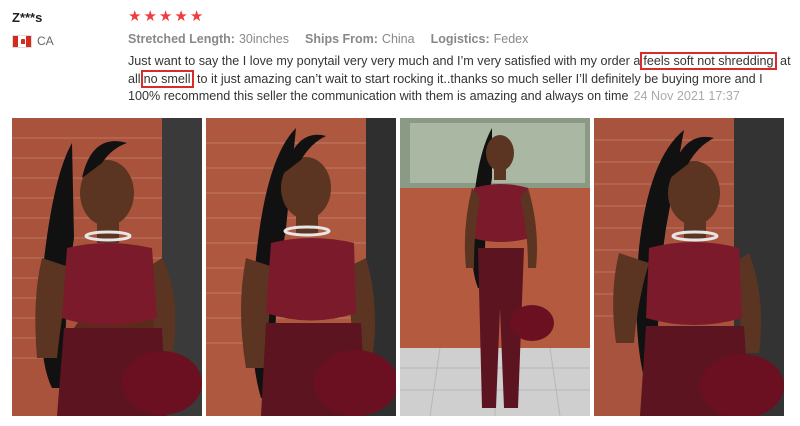 The width and height of the screenshot is (800, 426). What do you see at coordinates (45, 41) in the screenshot?
I see `country-code: CA` at bounding box center [45, 41].